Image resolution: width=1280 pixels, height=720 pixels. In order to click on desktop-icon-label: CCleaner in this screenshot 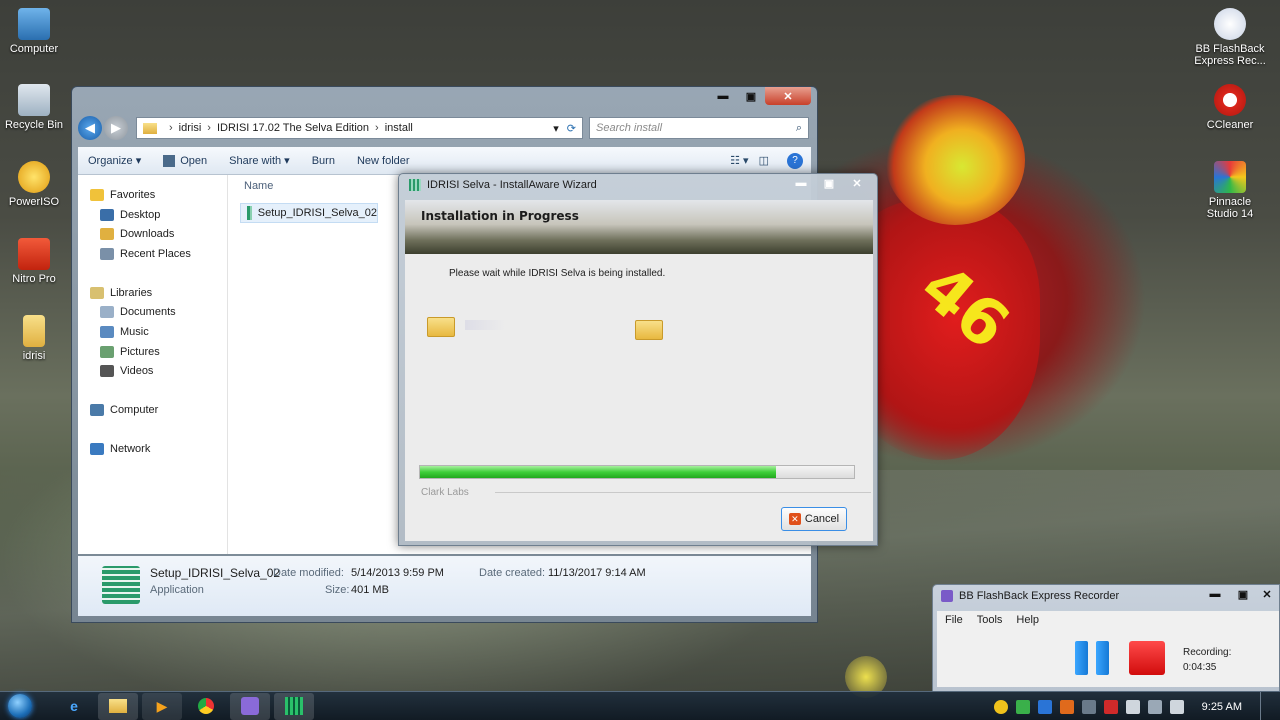, I will do `click(1230, 125)`.